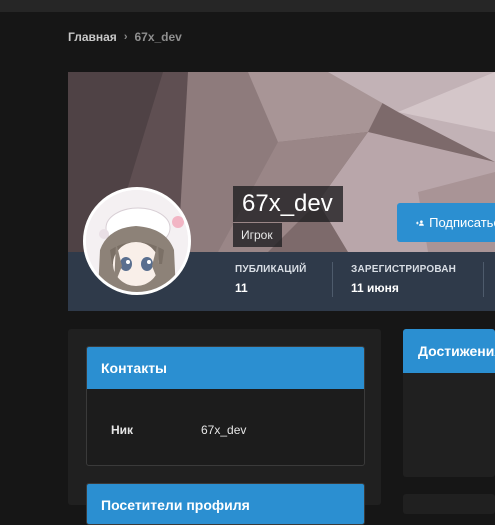  Describe the element at coordinates (225, 368) in the screenshot. I see `contacts-card-title: Контакты` at that location.